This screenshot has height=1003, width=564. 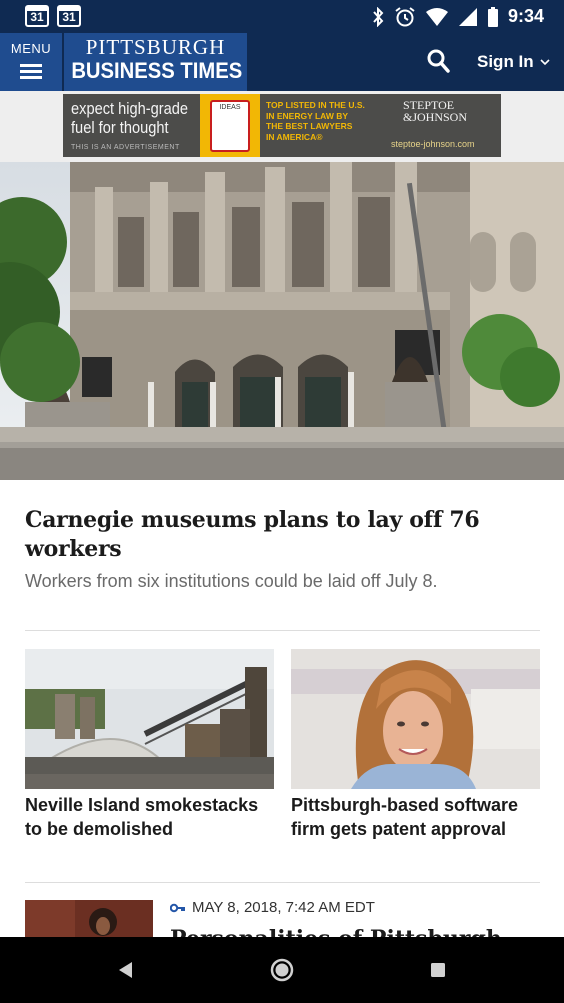 What do you see at coordinates (415, 719) in the screenshot?
I see `story-image-portrait` at bounding box center [415, 719].